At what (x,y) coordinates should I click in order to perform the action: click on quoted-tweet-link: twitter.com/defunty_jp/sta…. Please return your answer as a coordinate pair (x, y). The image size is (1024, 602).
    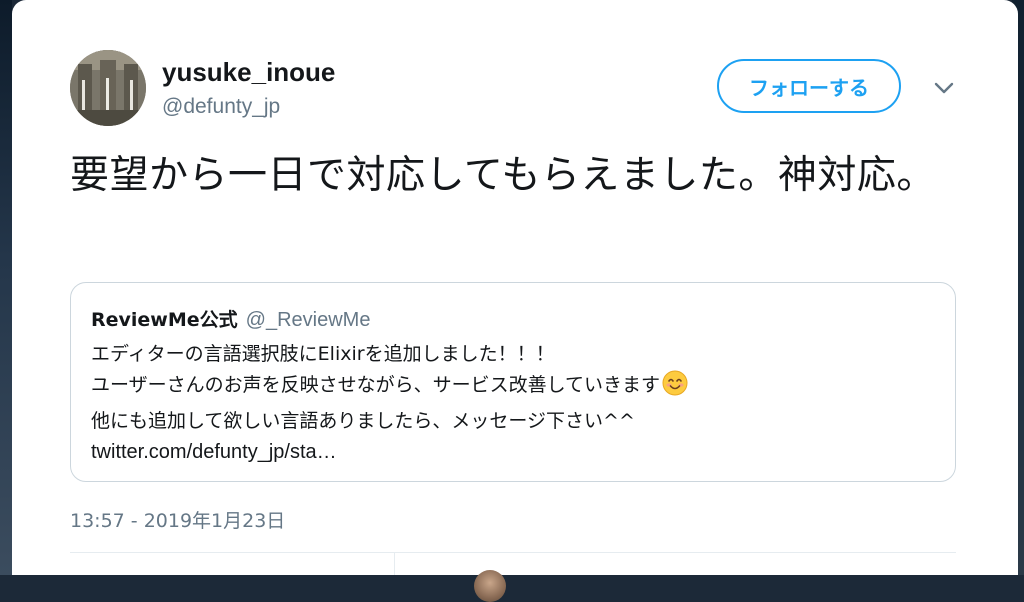
    Looking at the image, I should click on (511, 452).